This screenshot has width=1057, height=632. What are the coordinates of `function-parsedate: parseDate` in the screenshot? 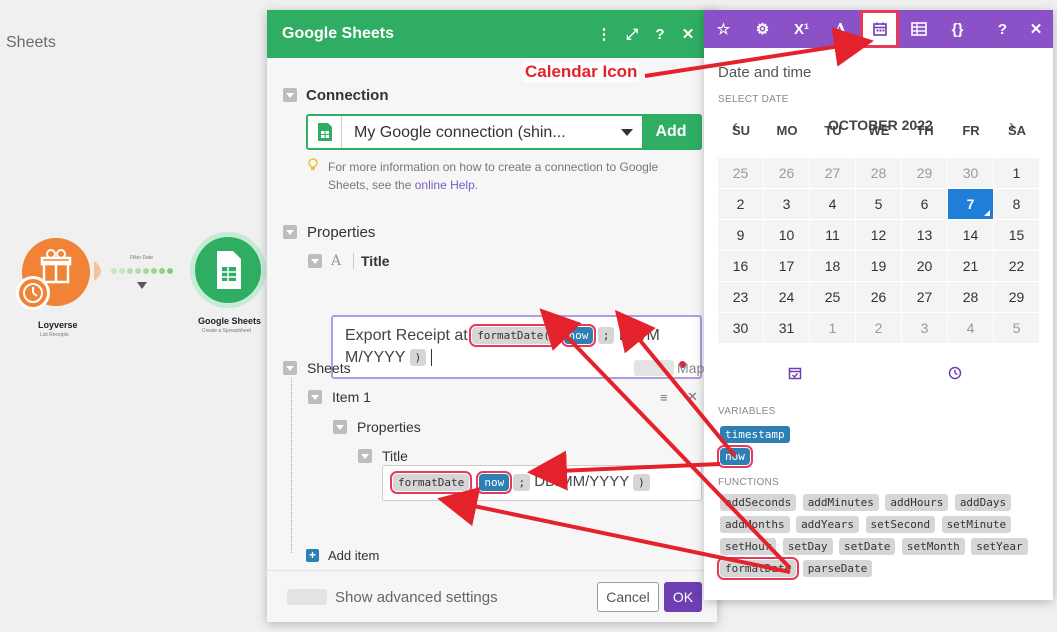 It's located at (837, 569).